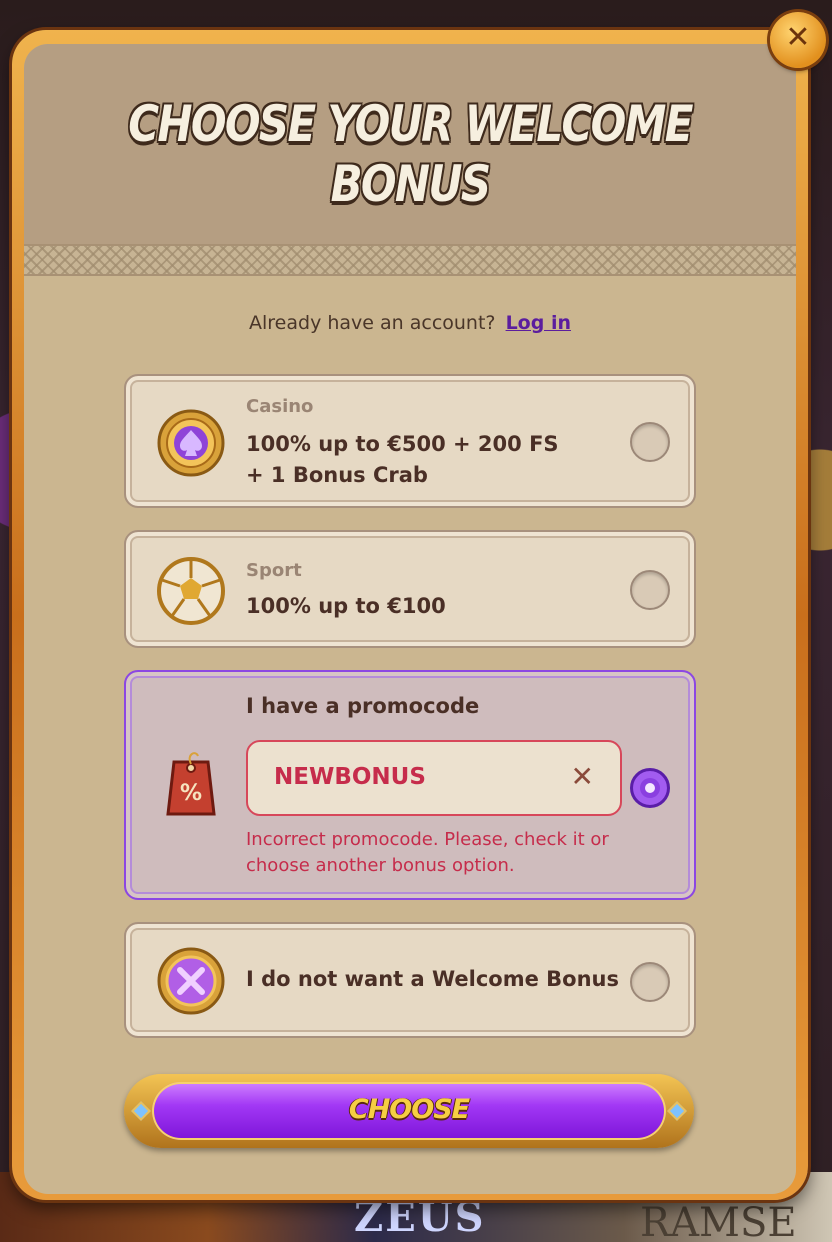  What do you see at coordinates (432, 979) in the screenshot?
I see `bonus-option-description: I do not want a Welcome Bonus` at bounding box center [432, 979].